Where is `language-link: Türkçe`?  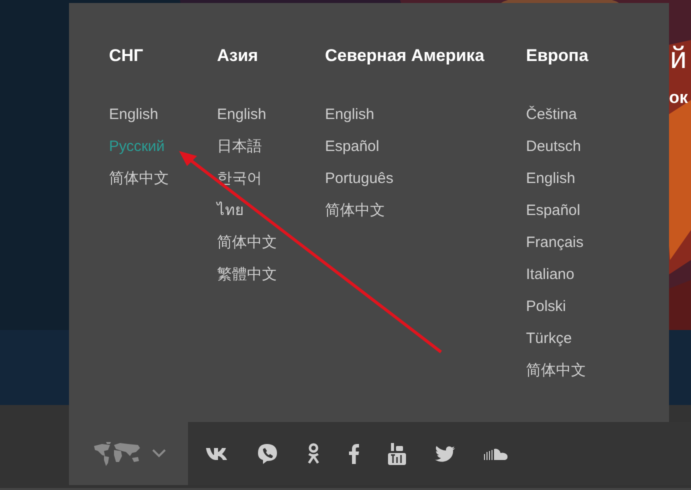 language-link: Türkçe is located at coordinates (549, 339).